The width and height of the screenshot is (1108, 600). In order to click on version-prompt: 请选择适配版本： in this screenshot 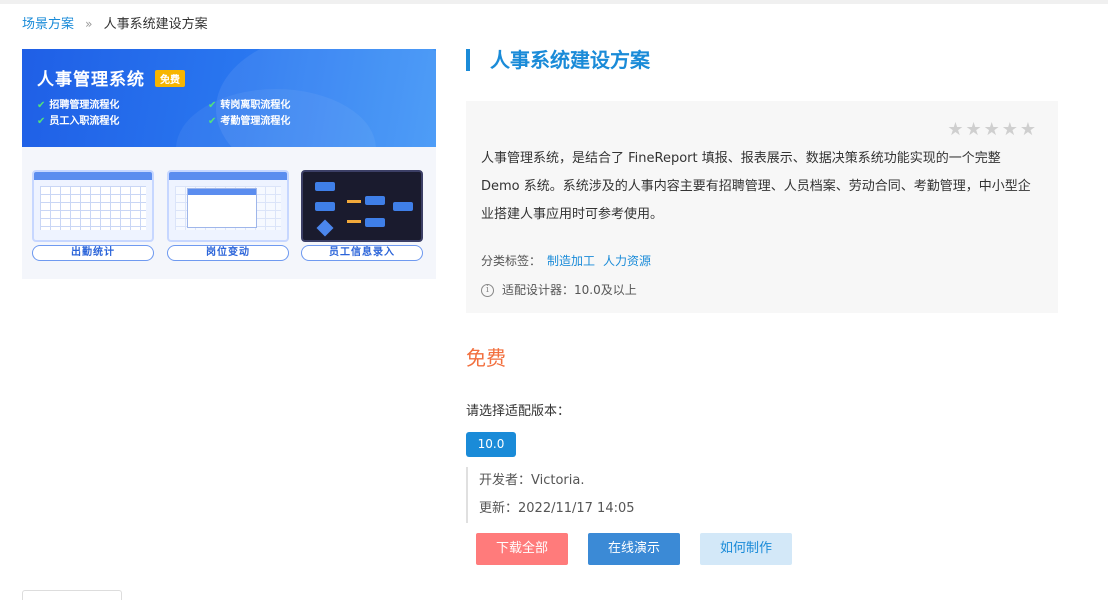, I will do `click(518, 411)`.